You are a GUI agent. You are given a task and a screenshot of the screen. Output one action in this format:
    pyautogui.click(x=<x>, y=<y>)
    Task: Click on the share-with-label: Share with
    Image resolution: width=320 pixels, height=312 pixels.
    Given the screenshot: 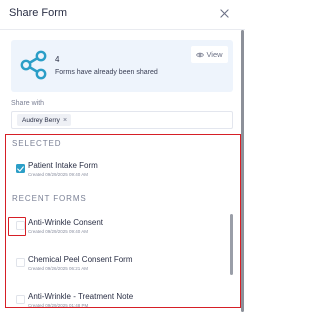 What is the action you would take?
    pyautogui.click(x=28, y=103)
    